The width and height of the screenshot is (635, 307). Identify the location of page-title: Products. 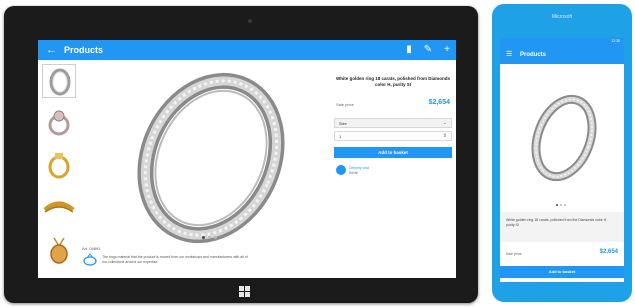
(84, 50).